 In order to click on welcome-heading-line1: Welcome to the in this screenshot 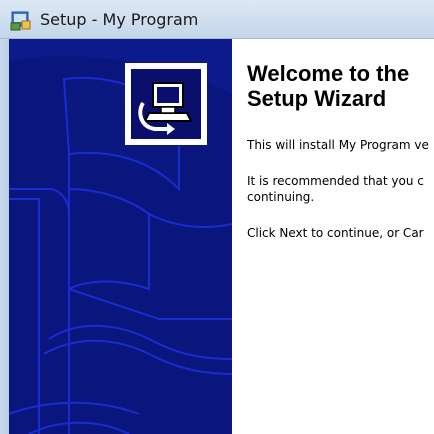, I will do `click(328, 73)`.